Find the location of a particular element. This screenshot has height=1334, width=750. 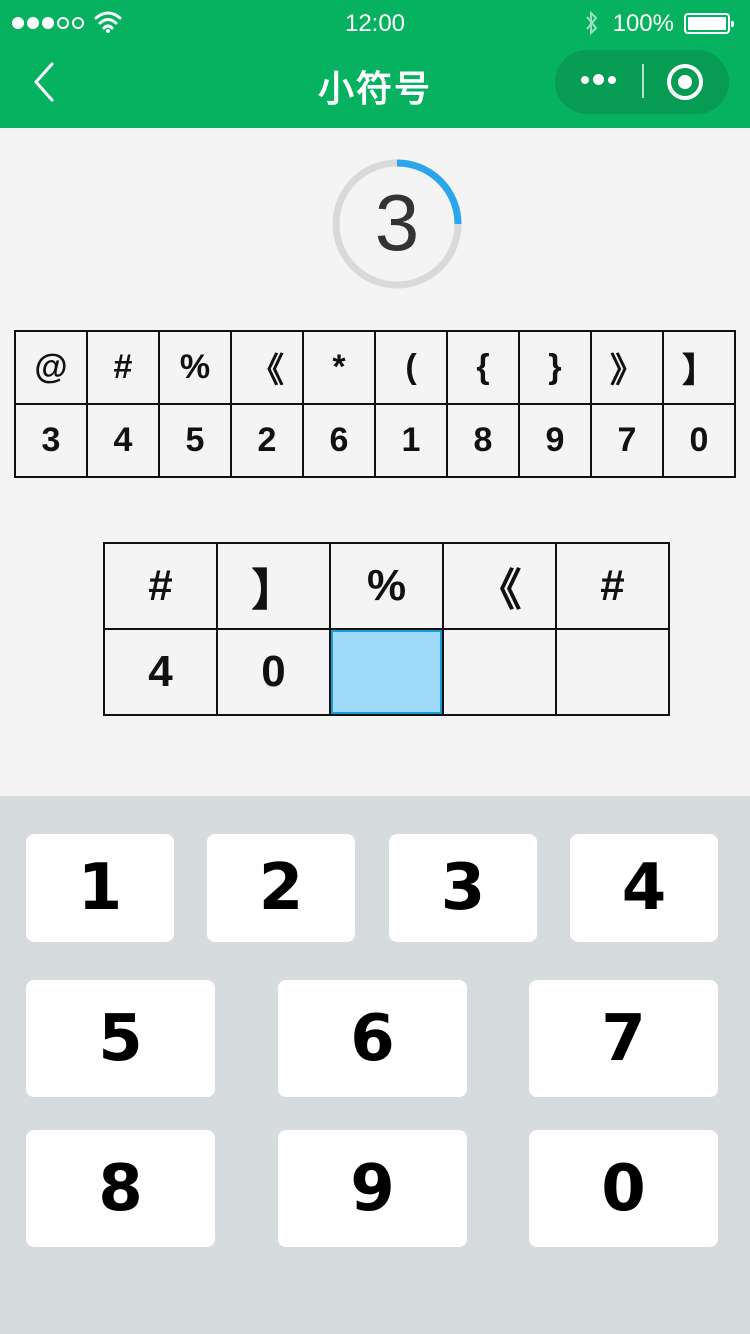

key-symbol-cell: { is located at coordinates (483, 367).